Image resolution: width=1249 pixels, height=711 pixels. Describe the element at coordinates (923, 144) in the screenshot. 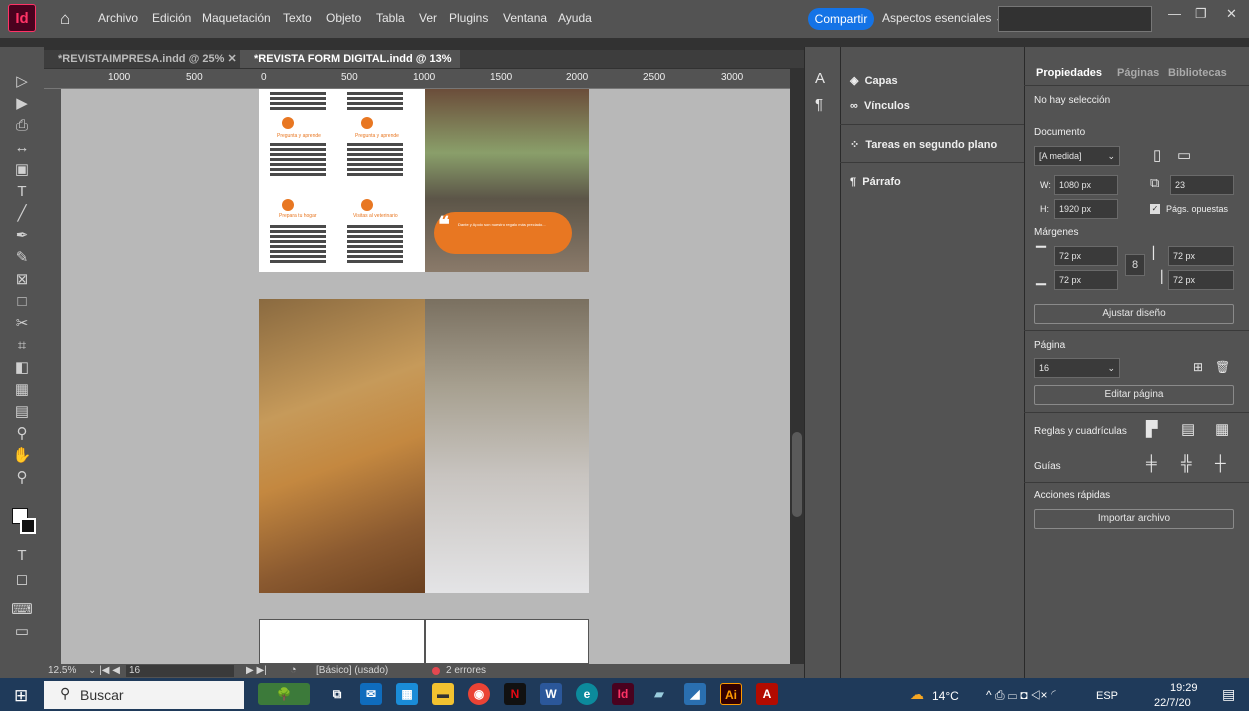

I see `panel-background-tasks: ⁘ Tareas en segundo plano` at that location.